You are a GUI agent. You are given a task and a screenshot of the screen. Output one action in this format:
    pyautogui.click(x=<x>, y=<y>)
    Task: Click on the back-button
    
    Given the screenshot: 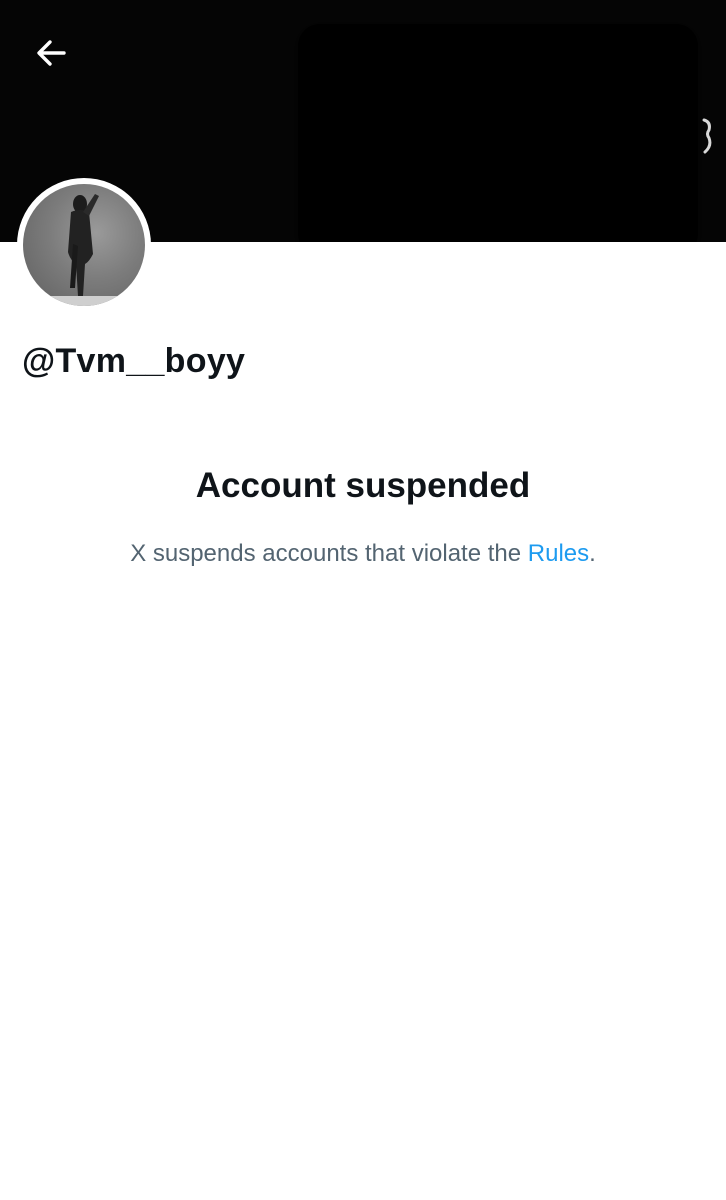 What is the action you would take?
    pyautogui.click(x=51, y=53)
    